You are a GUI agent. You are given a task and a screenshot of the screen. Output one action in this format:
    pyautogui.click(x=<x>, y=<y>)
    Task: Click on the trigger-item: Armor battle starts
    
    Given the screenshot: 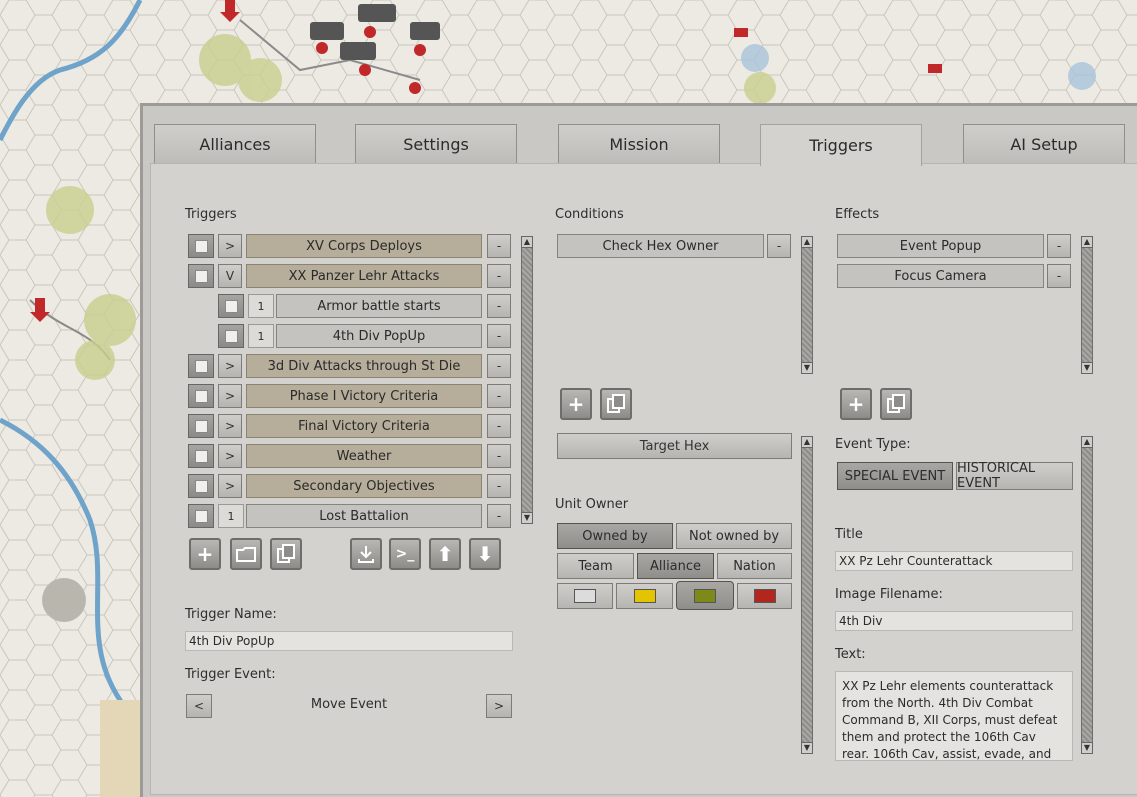 What is the action you would take?
    pyautogui.click(x=379, y=306)
    